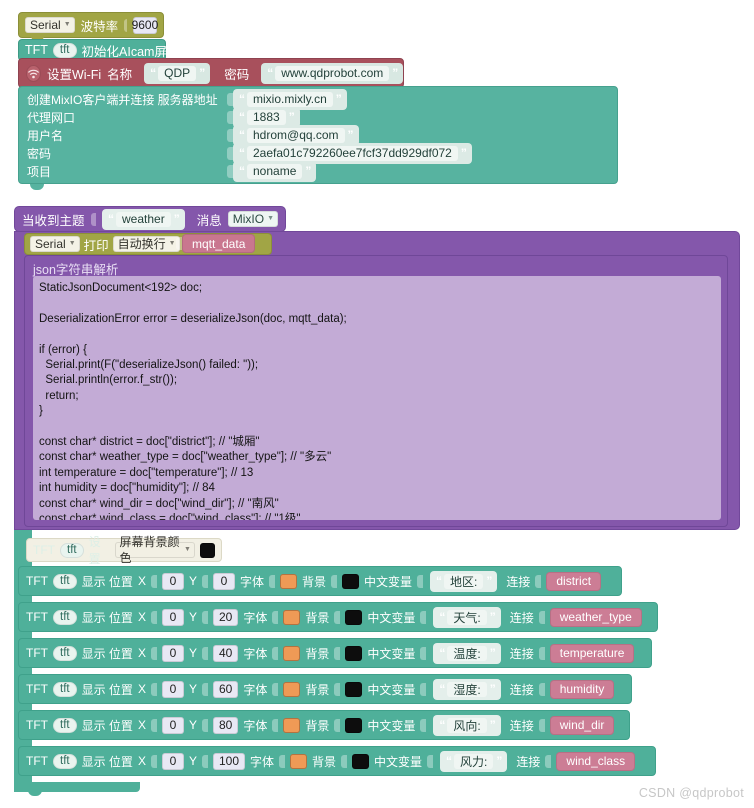 The width and height of the screenshot is (754, 808). I want to click on wifi-ssid-value: QDP, so click(177, 73).